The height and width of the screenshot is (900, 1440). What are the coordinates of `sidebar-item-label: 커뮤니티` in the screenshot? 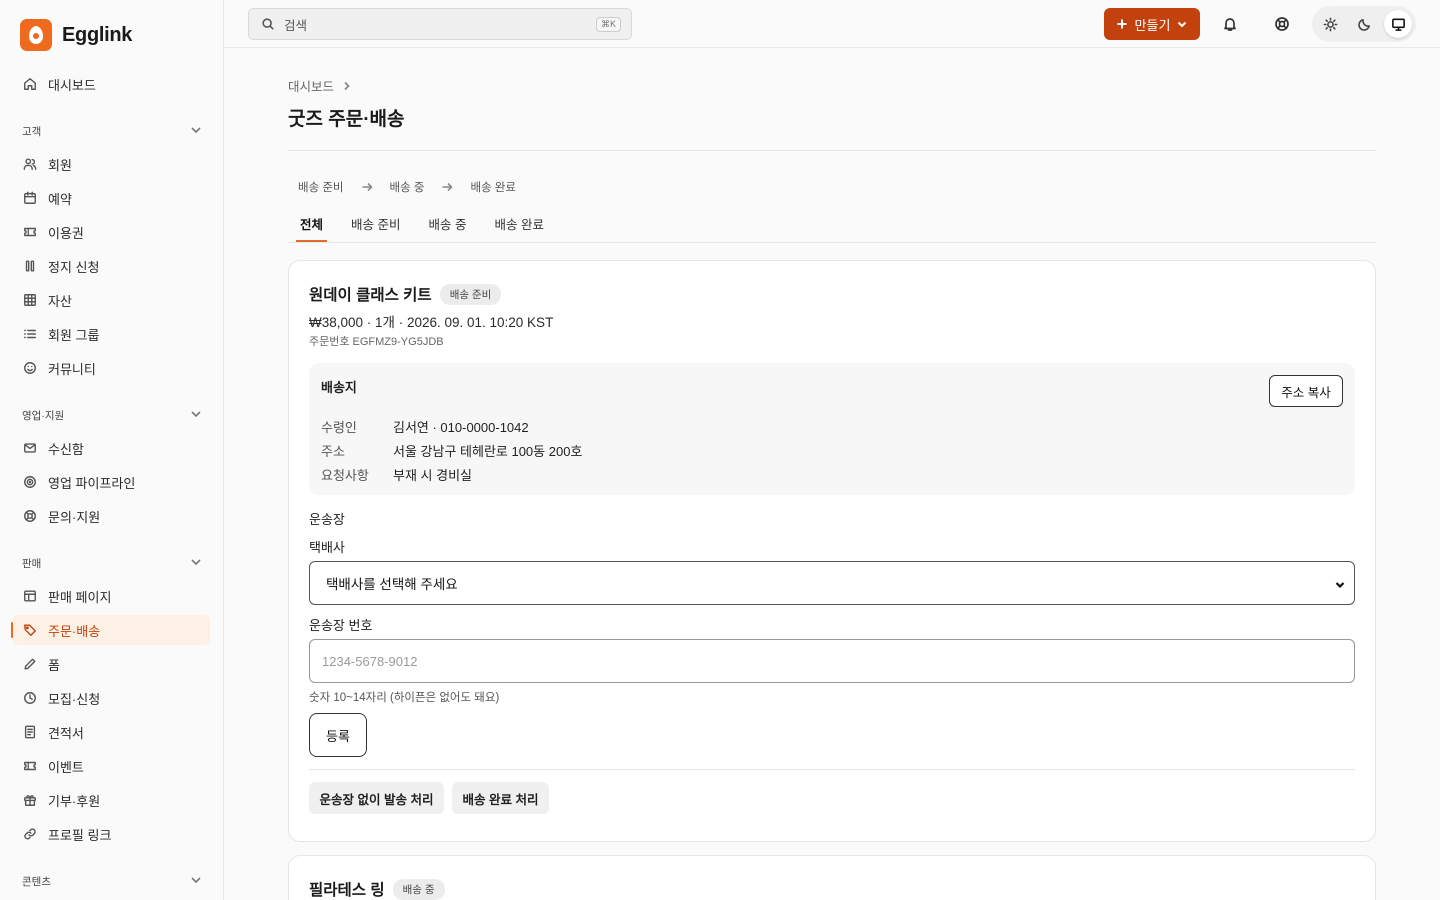 It's located at (72, 369).